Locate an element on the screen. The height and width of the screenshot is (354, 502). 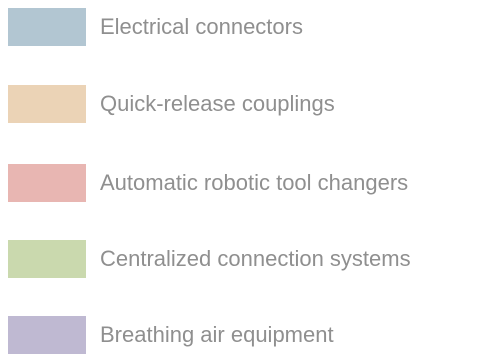
legend-label: Breathing air equipment is located at coordinates (217, 334).